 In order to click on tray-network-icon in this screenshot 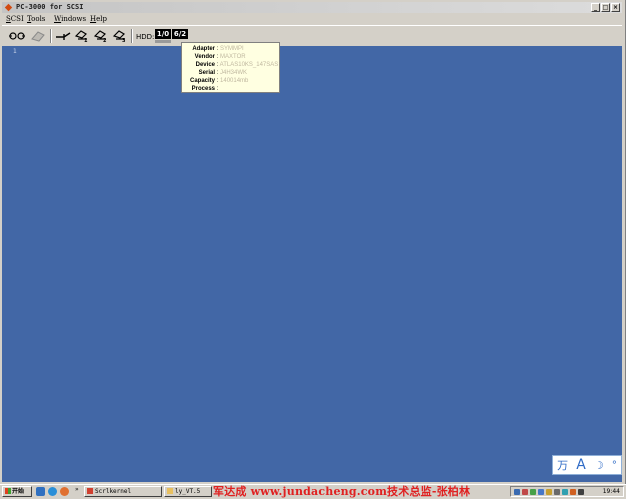, I will do `click(517, 492)`.